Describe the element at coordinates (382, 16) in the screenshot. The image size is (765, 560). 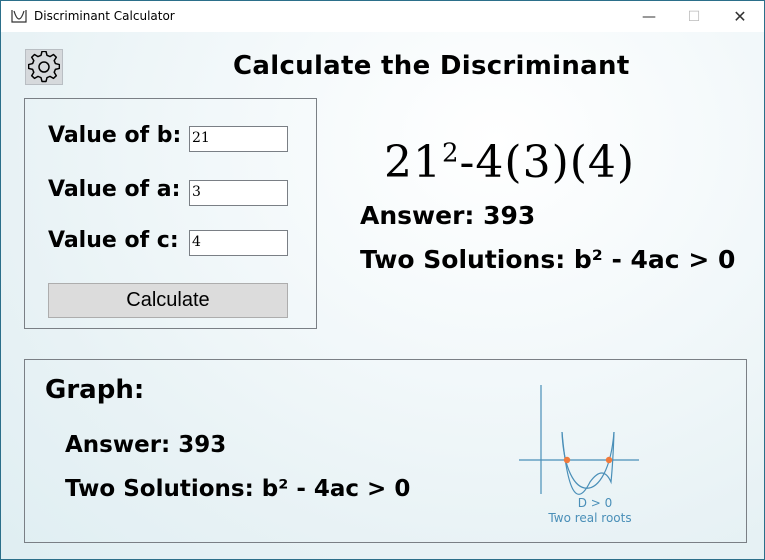
I see `title-bar: Discriminant Calculator — ☐ ✕` at that location.